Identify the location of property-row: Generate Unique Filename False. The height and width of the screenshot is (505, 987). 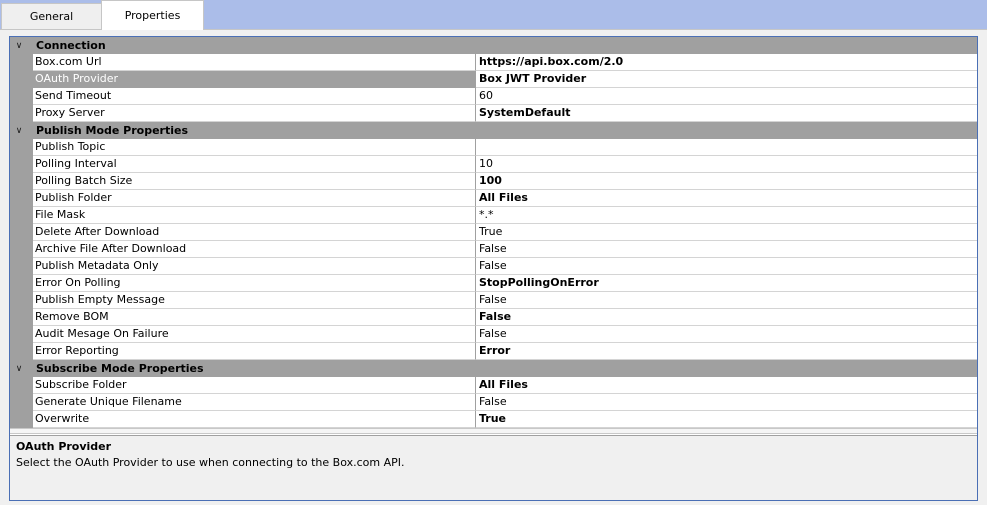
(493, 402).